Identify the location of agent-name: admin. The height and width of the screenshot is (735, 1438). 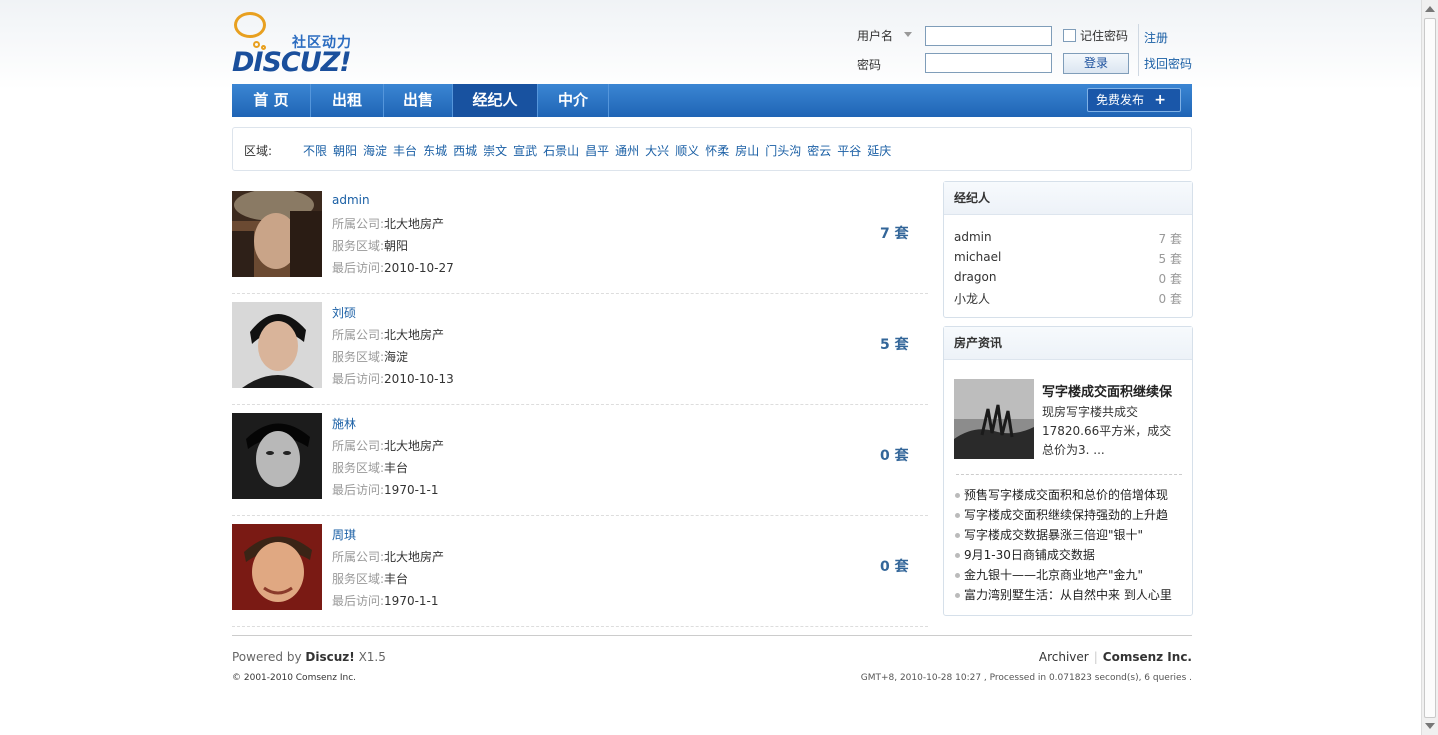
(351, 200).